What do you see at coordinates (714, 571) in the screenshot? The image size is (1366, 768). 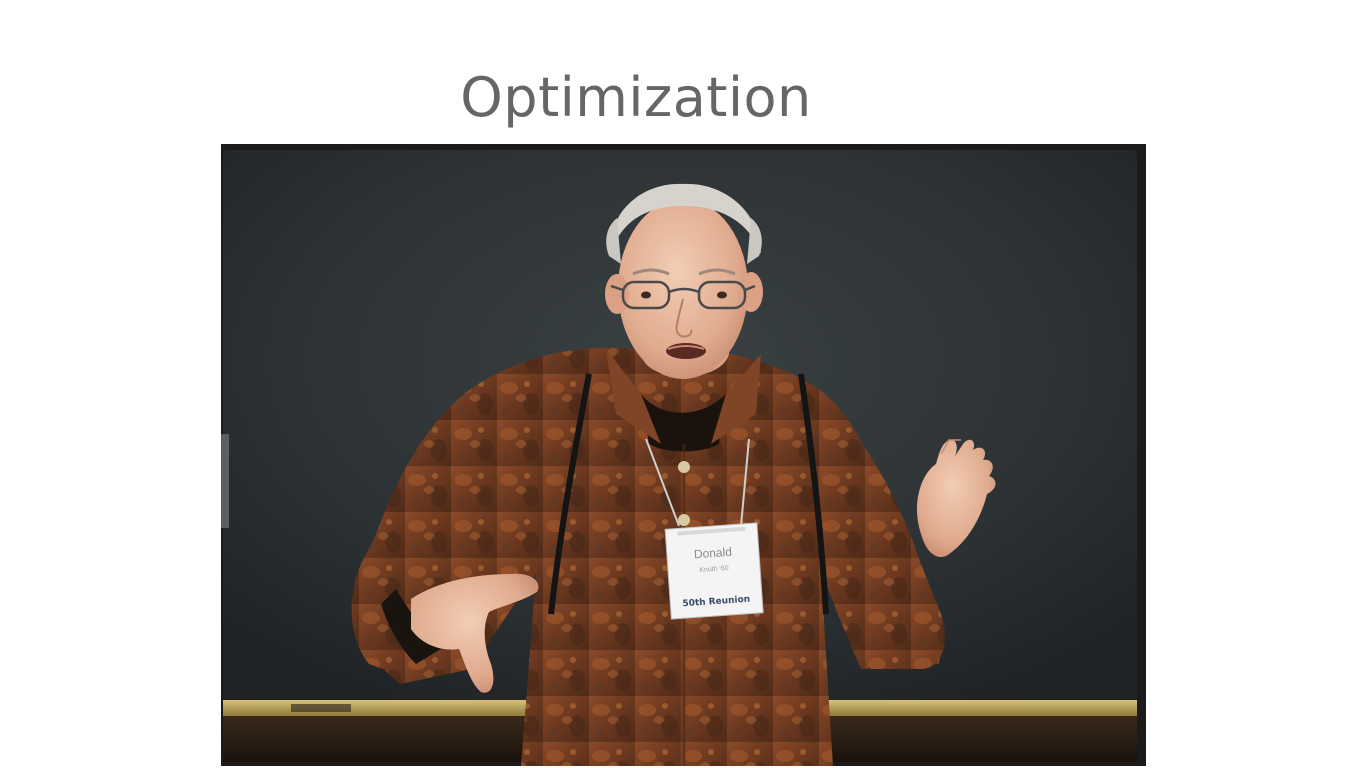 I see `name-badge: Donald Knuth '60 50th Reunion` at bounding box center [714, 571].